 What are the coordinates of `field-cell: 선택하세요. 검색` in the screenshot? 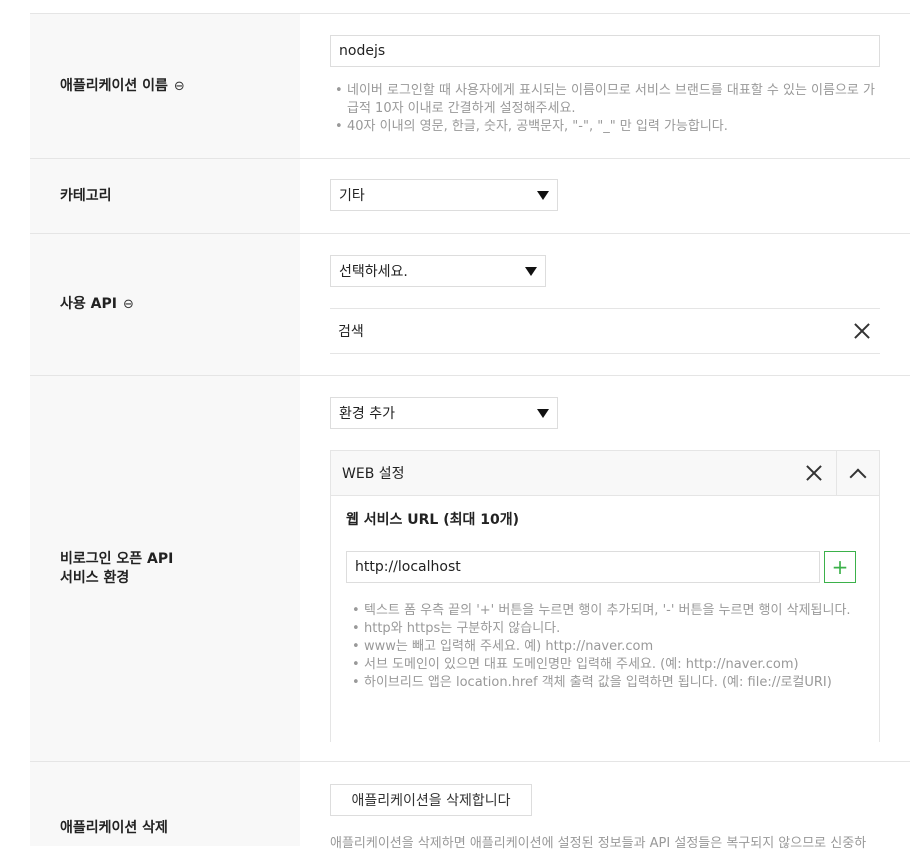 It's located at (620, 304).